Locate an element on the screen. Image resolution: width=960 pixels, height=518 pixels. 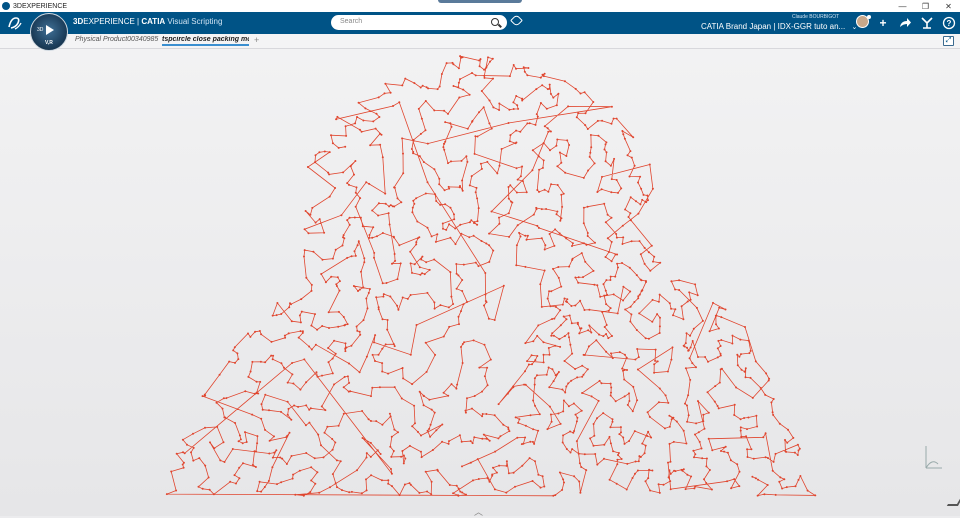
brand-experience: EXPERIENCE is located at coordinates (109, 21).